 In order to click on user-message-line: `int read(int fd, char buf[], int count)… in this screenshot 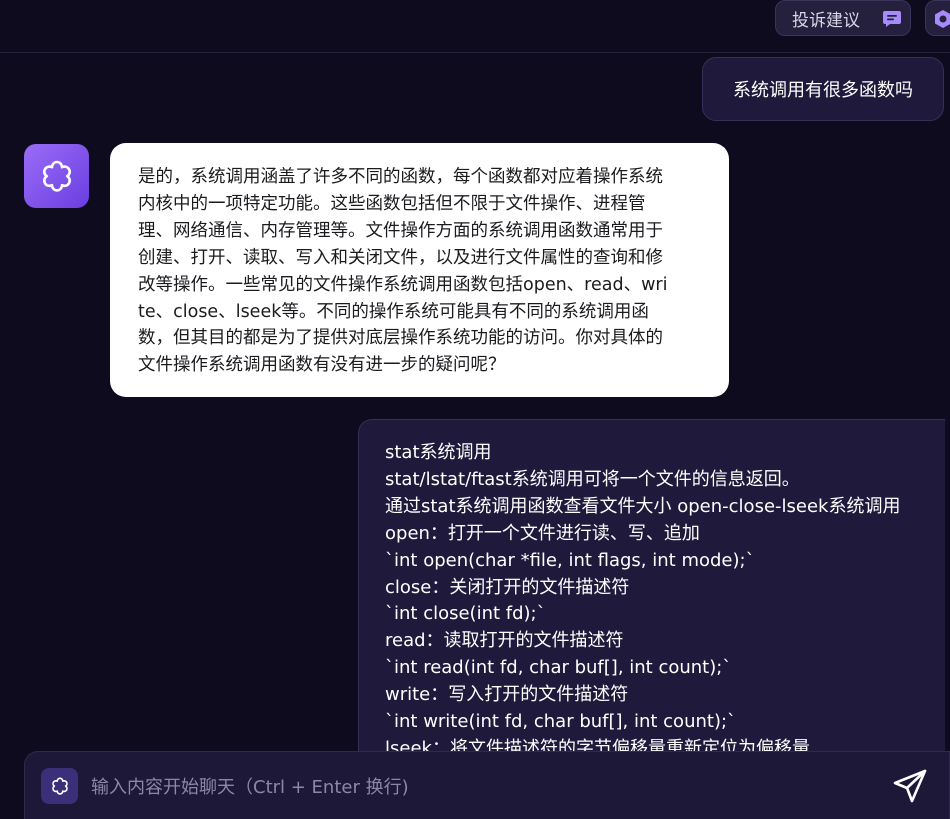, I will do `click(558, 668)`.